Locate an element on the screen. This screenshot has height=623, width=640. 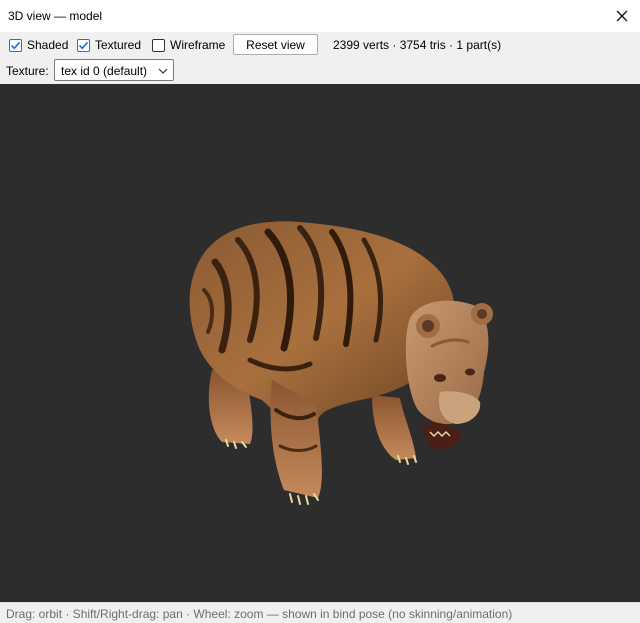
bear-ear-inner-left is located at coordinates (428, 326).